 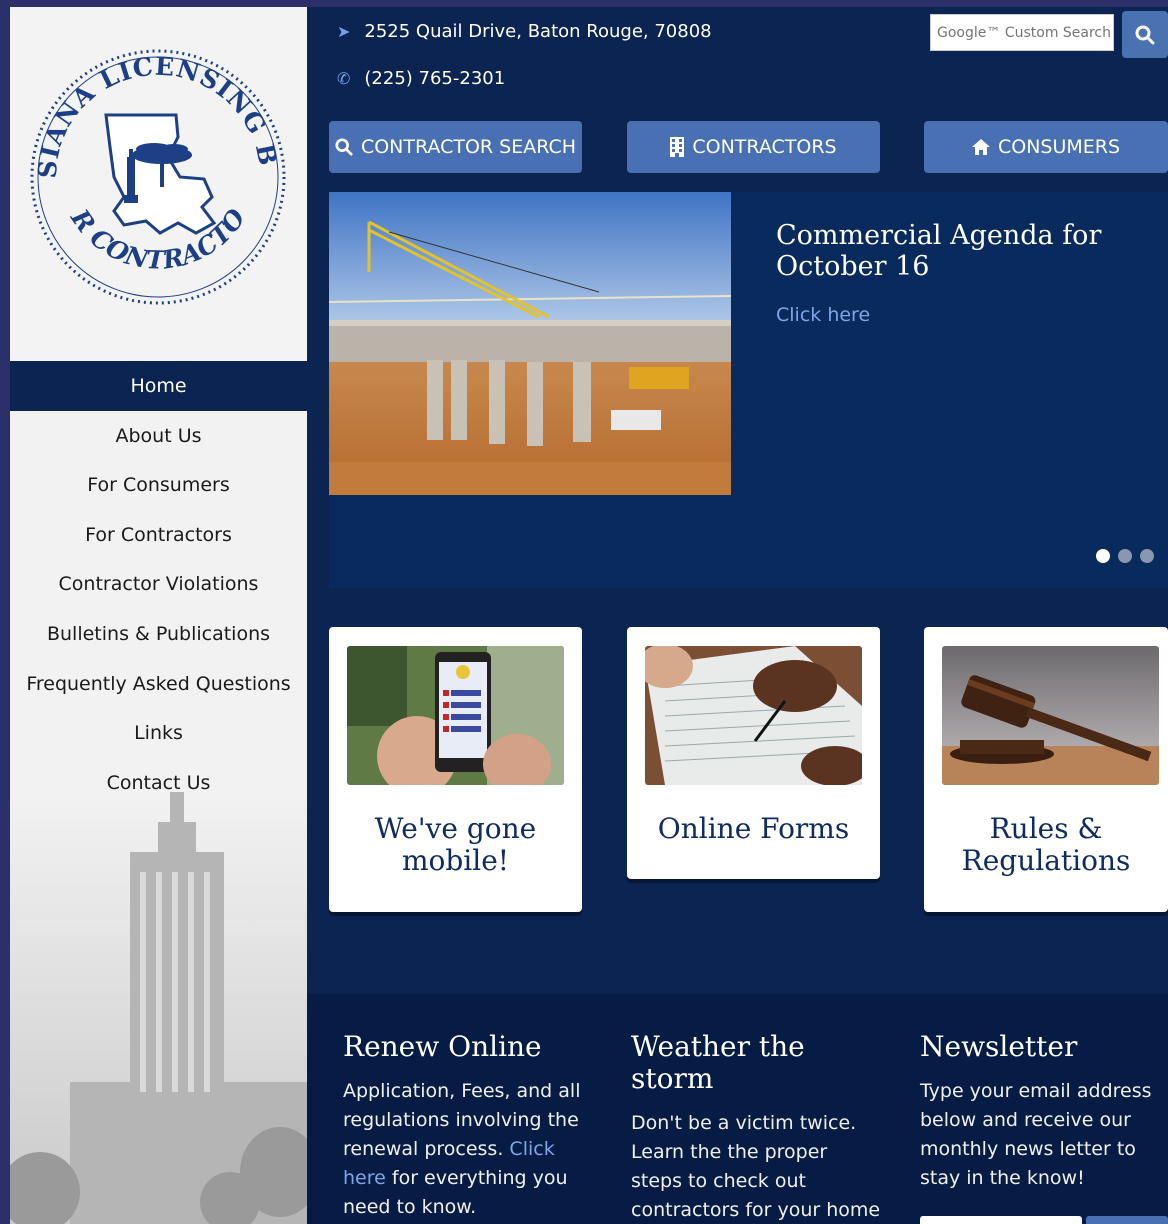 I want to click on newsletter-email-input, so click(x=1001, y=1220).